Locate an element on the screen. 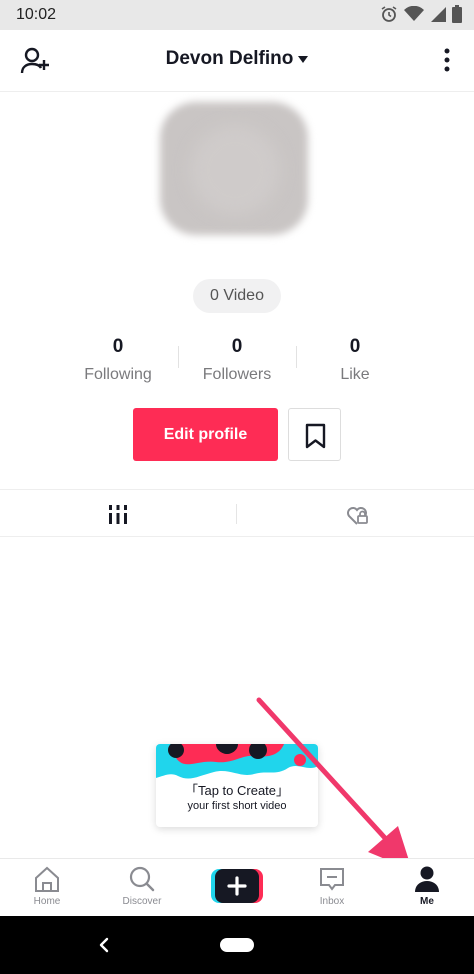 Image resolution: width=474 pixels, height=974 pixels. profile-header: Devon Delfino is located at coordinates (237, 61).